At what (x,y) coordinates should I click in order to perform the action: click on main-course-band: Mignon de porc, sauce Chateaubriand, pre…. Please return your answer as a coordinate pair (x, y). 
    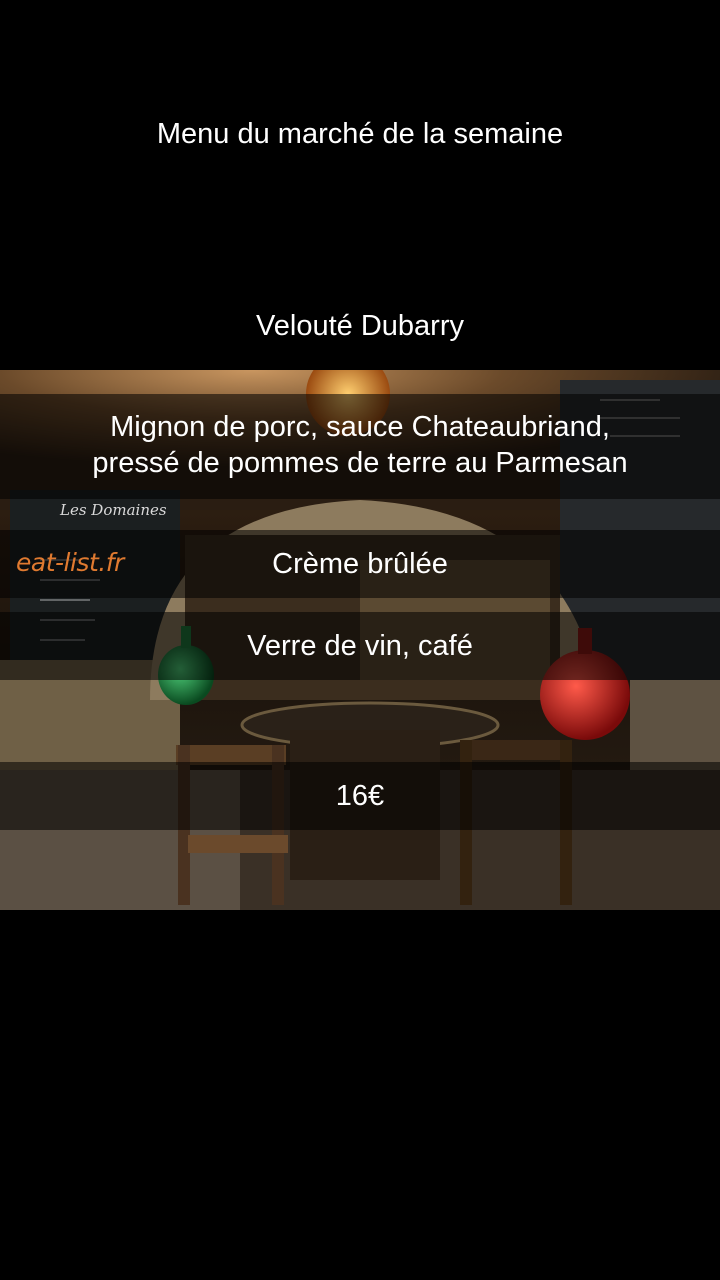
    Looking at the image, I should click on (360, 446).